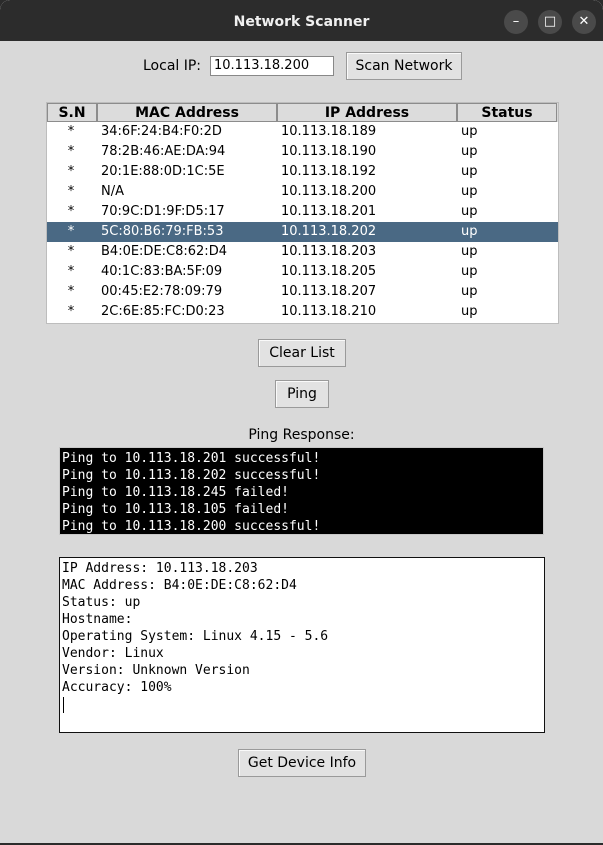 Image resolution: width=603 pixels, height=845 pixels. Describe the element at coordinates (302, 763) in the screenshot. I see `get-device-info-button: Get Device Info` at that location.